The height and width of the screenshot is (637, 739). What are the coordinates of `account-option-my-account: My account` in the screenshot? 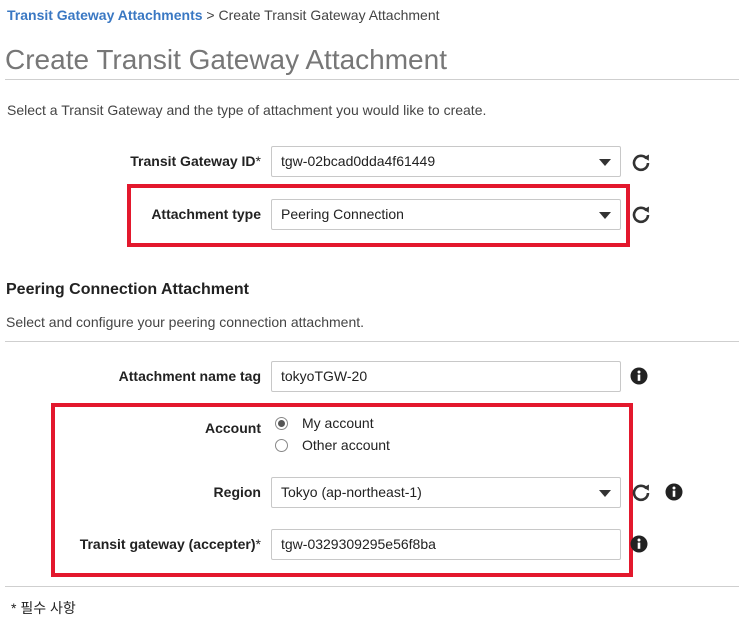 It's located at (324, 423).